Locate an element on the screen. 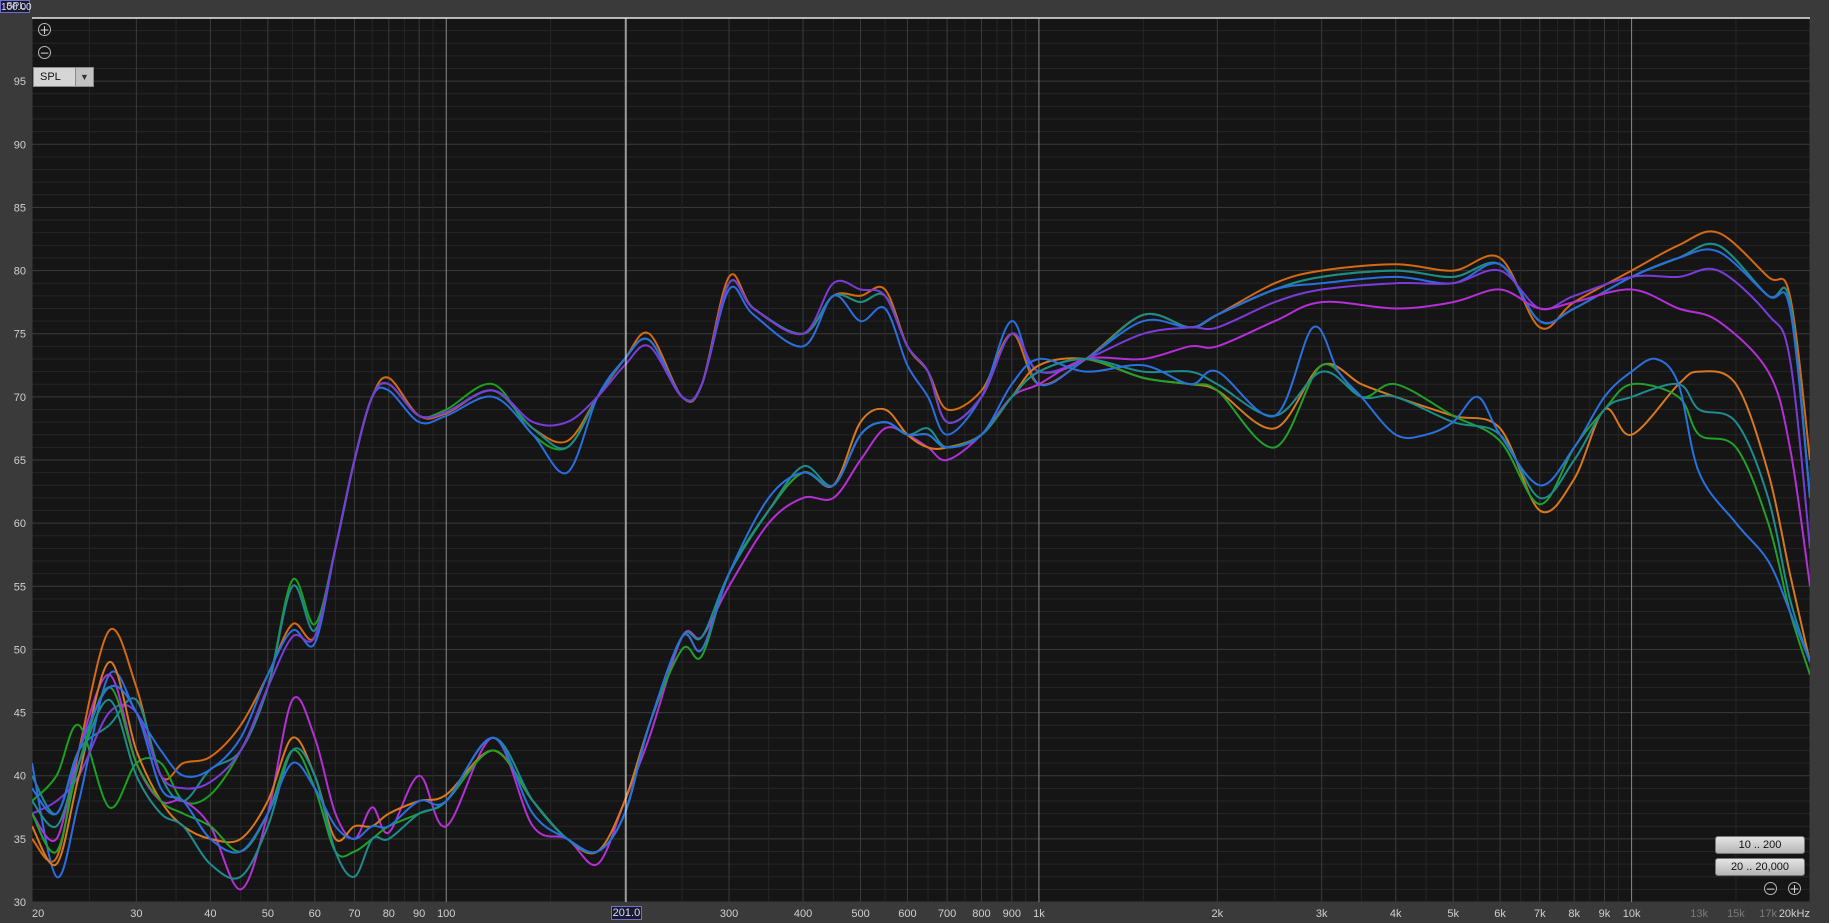 This screenshot has height=923, width=1829. x-tick-label: 5k is located at coordinates (1453, 914).